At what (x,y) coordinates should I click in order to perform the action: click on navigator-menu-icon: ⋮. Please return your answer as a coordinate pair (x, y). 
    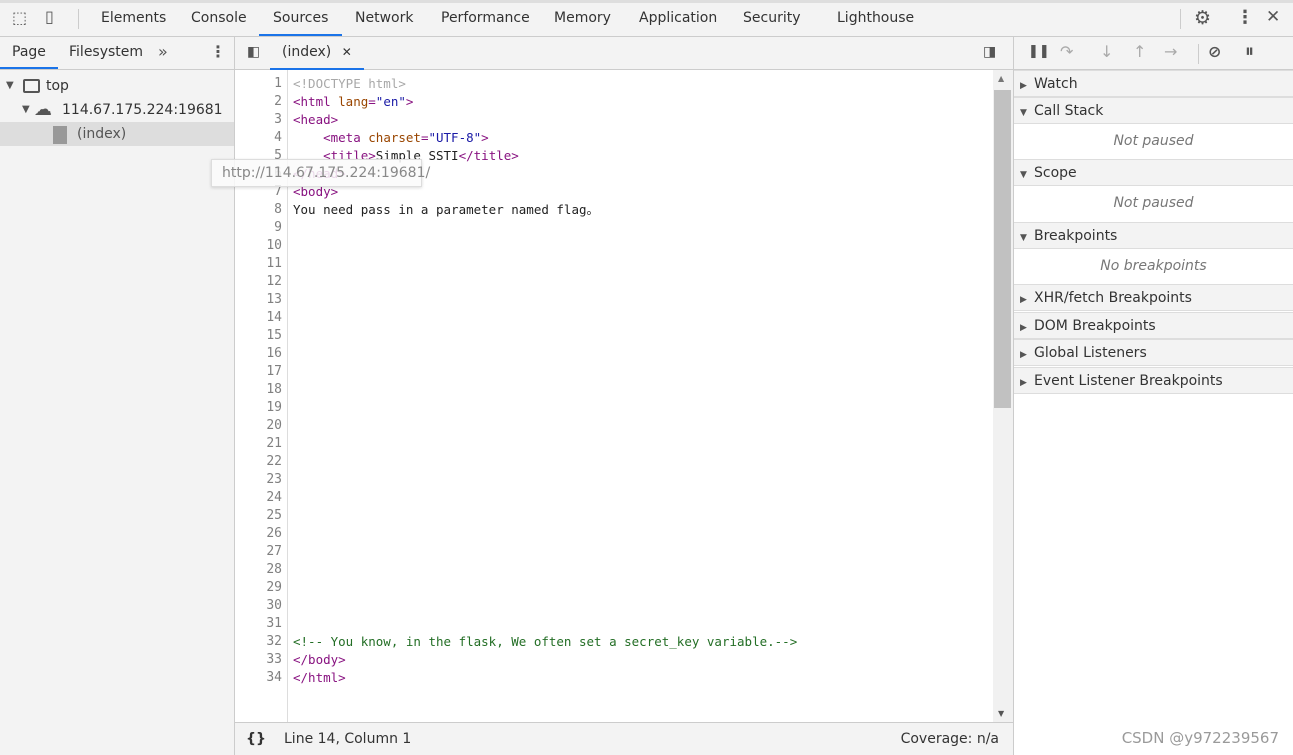
    Looking at the image, I should click on (218, 52).